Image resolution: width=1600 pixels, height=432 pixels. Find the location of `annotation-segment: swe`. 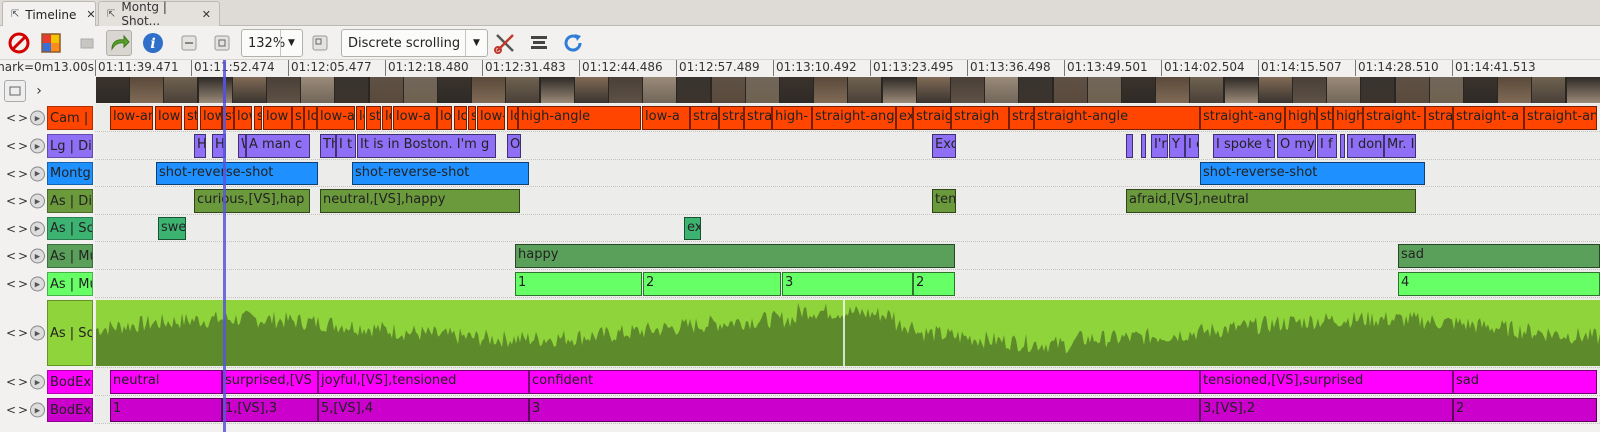

annotation-segment: swe is located at coordinates (172, 228).